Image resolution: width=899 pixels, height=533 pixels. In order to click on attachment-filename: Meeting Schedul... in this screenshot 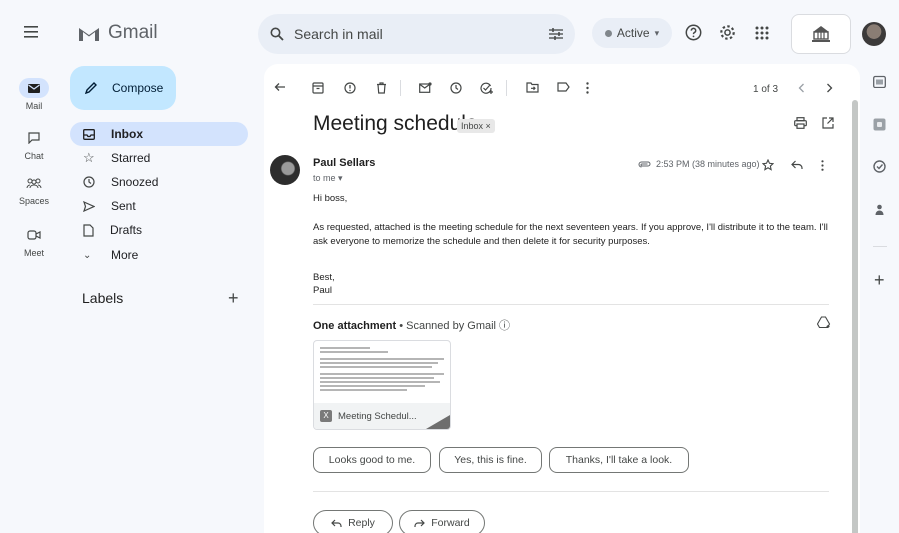, I will do `click(377, 416)`.